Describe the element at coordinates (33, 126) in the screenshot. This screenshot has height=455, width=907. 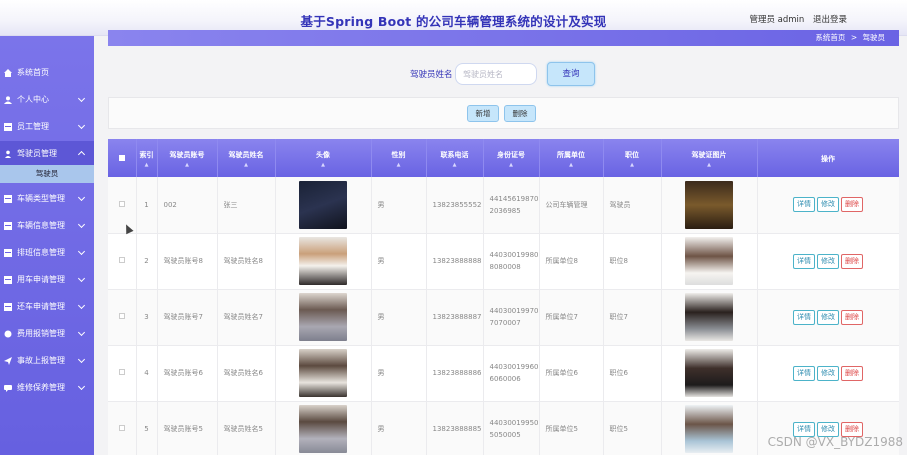
I see `sidebar-item-label: 员工管理` at that location.